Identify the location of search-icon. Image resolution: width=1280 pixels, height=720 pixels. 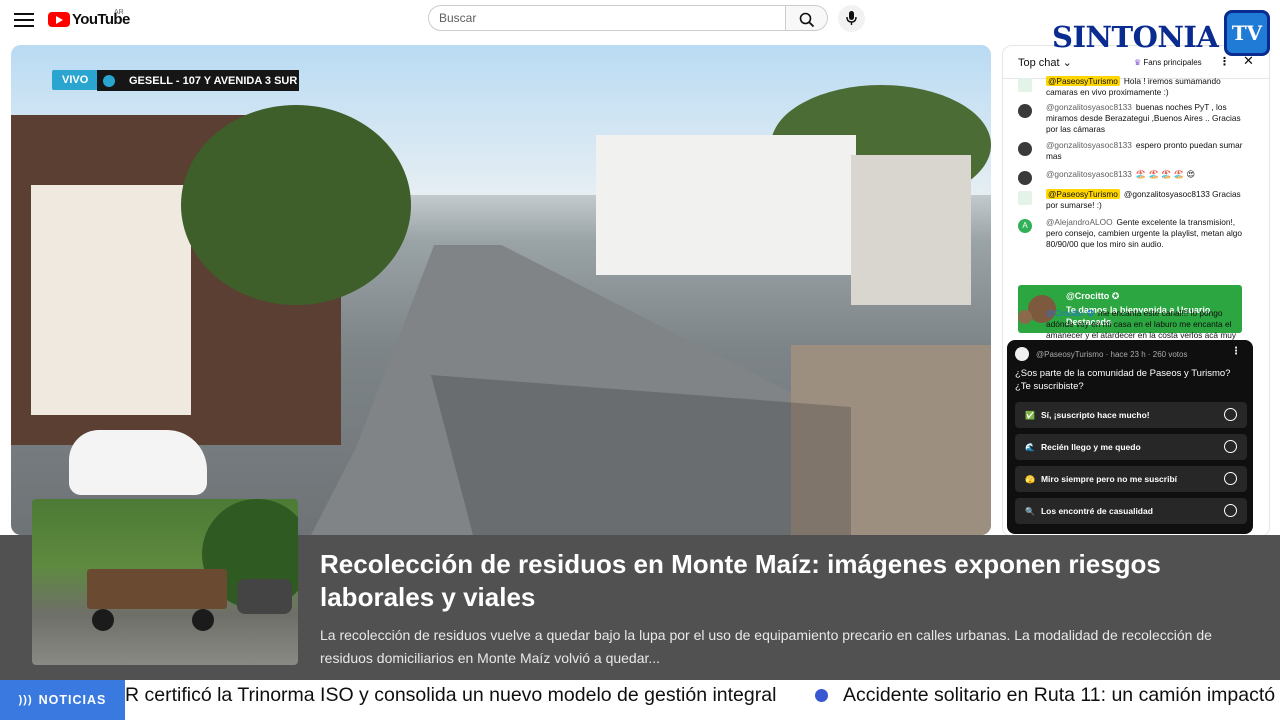
(807, 20).